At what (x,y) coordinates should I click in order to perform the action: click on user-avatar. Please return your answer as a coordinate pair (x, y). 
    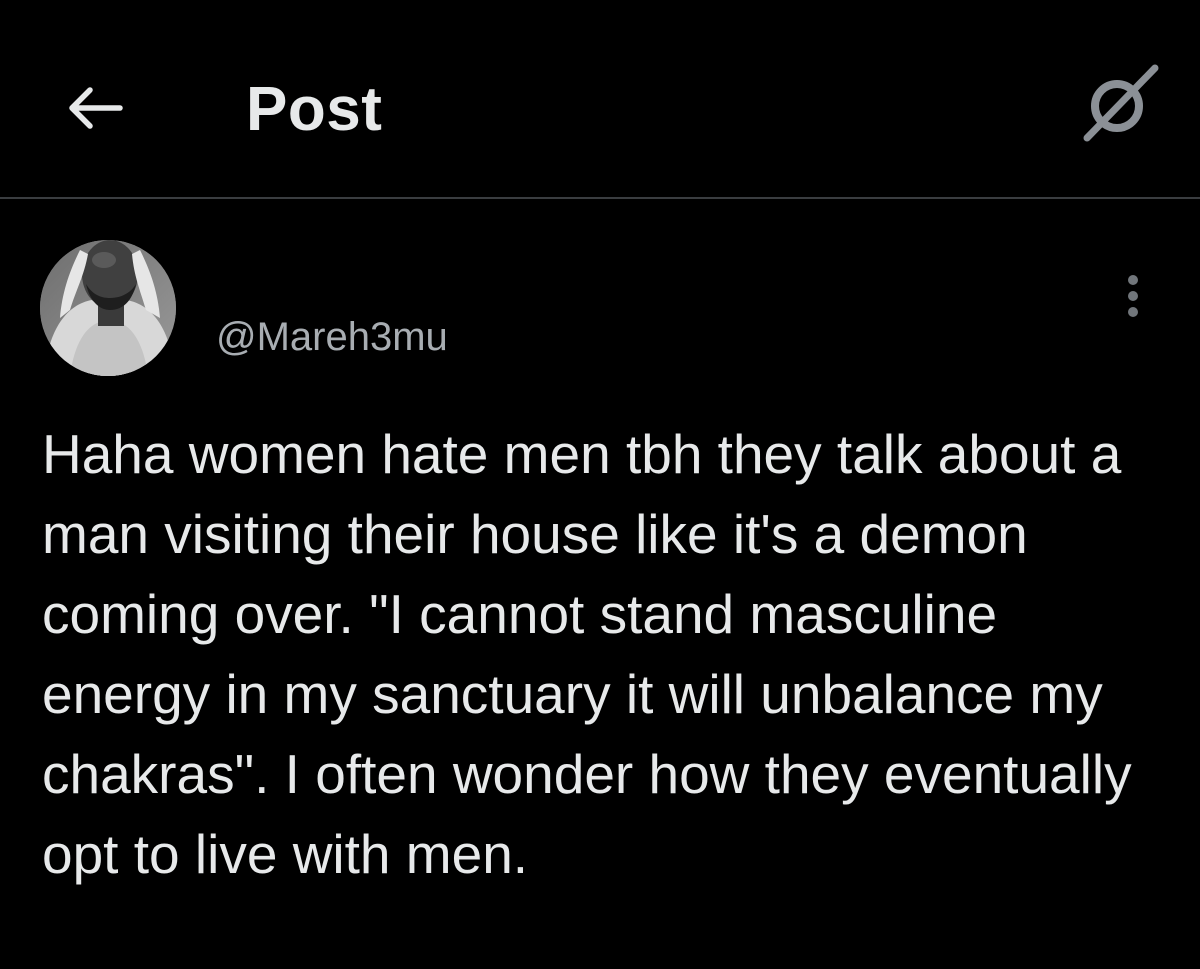
    Looking at the image, I should click on (108, 308).